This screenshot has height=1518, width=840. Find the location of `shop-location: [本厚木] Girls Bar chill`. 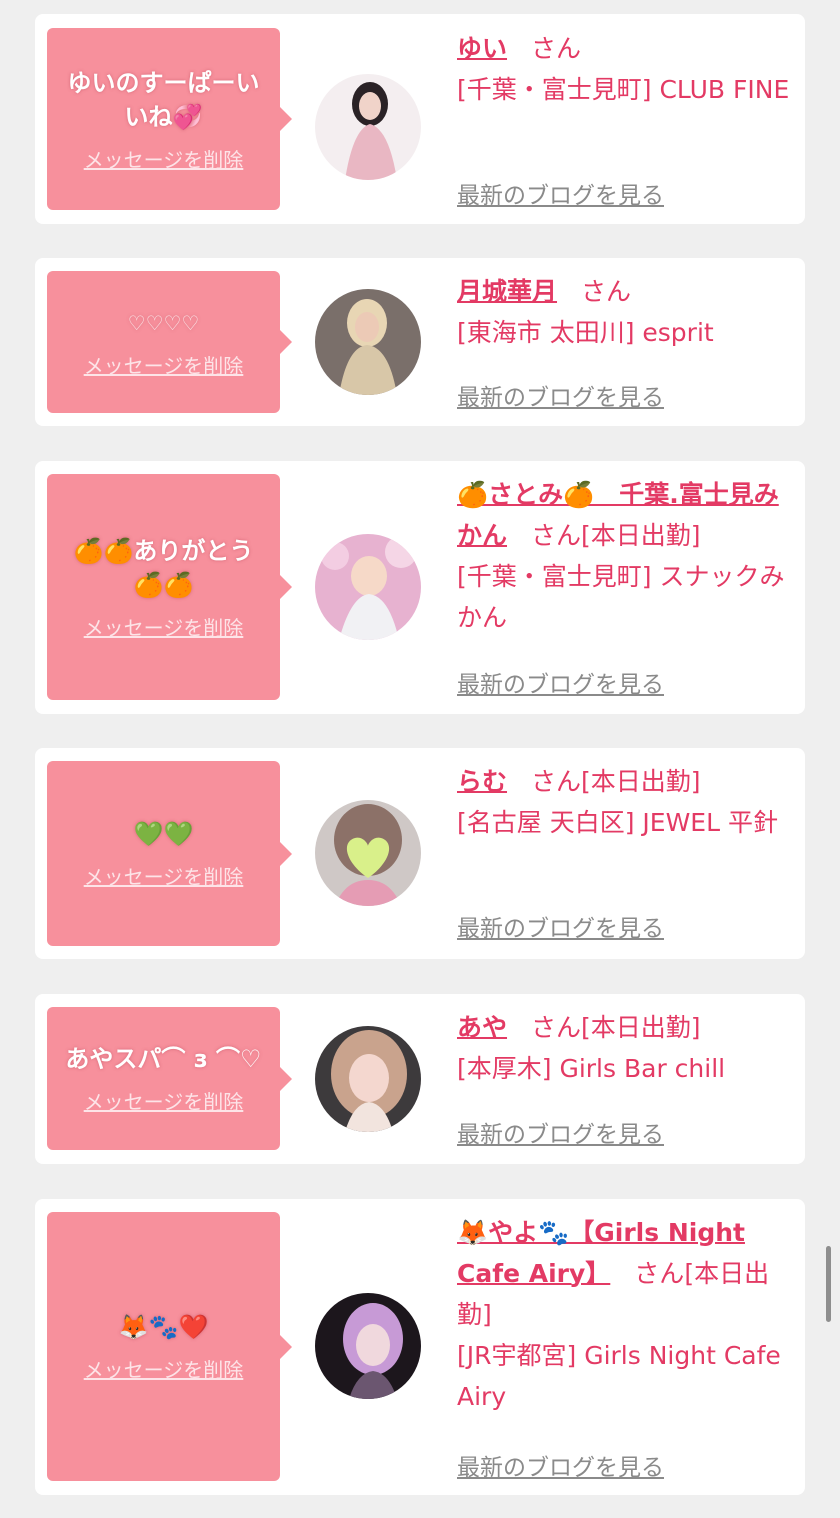

shop-location: [本厚木] Girls Bar chill is located at coordinates (591, 1068).